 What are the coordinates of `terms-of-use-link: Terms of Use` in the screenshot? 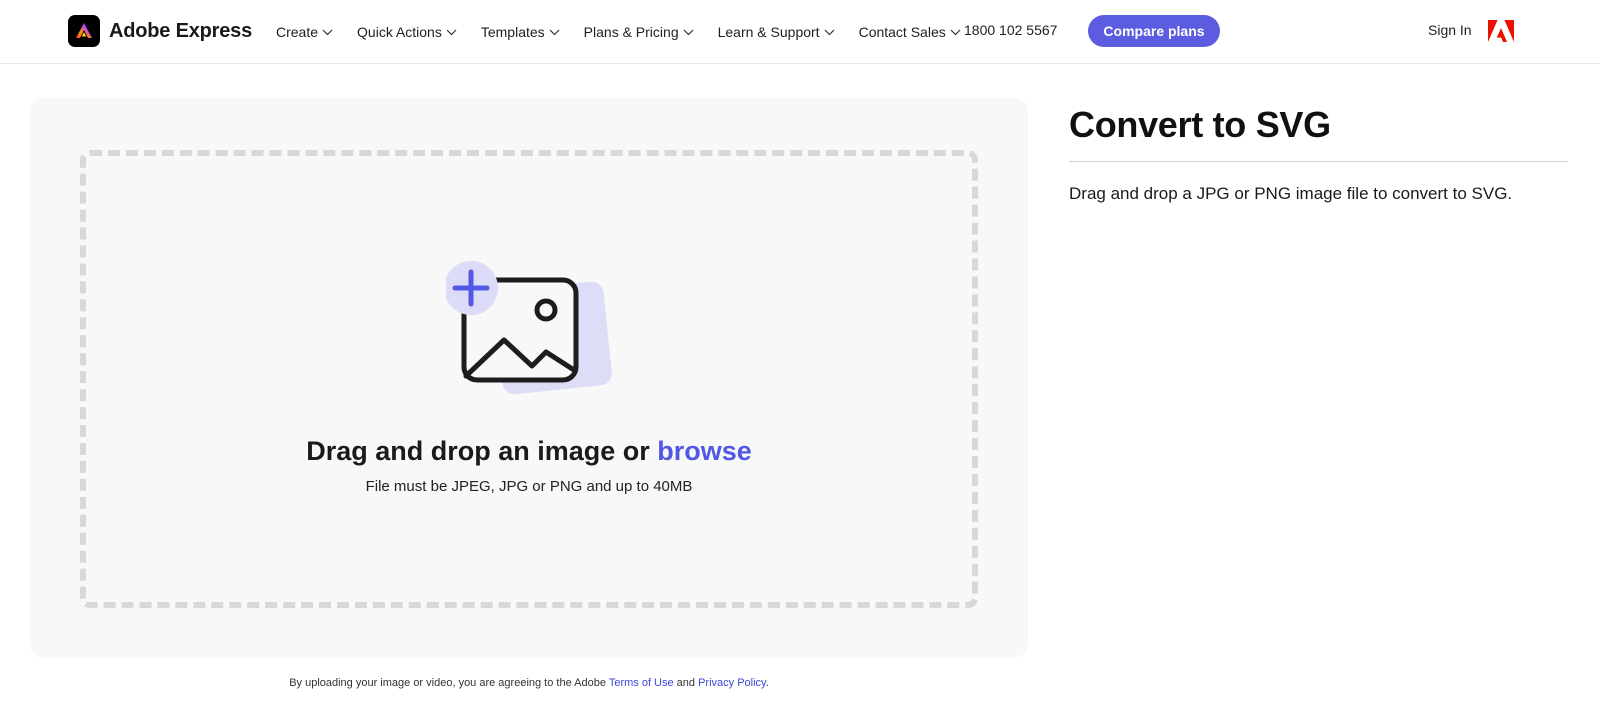 It's located at (641, 683).